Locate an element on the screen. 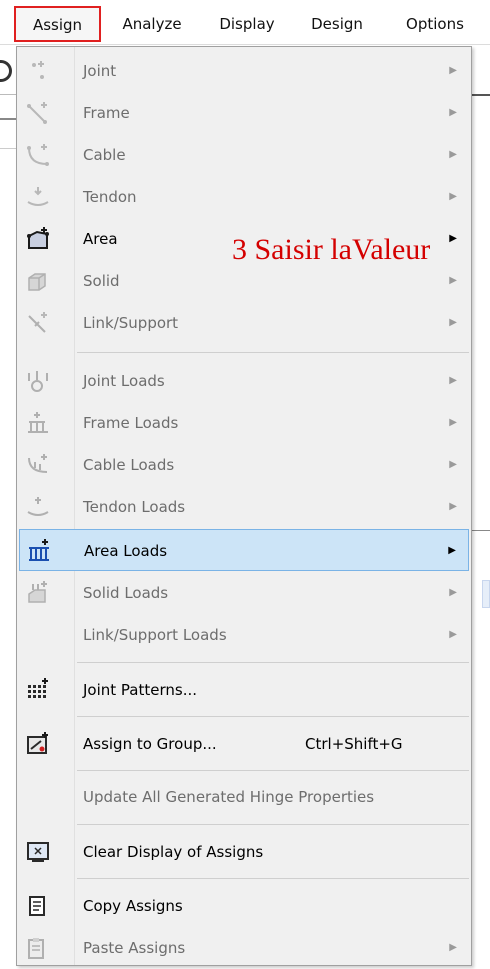 The image size is (490, 969). menu-item-clear-display-assigns: Clear Display of Assigns is located at coordinates (244, 852).